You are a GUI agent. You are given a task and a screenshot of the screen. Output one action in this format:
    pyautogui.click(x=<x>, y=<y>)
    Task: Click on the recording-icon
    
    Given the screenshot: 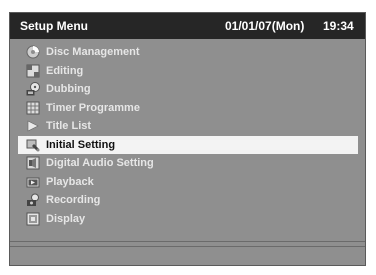 What is the action you would take?
    pyautogui.click(x=33, y=200)
    